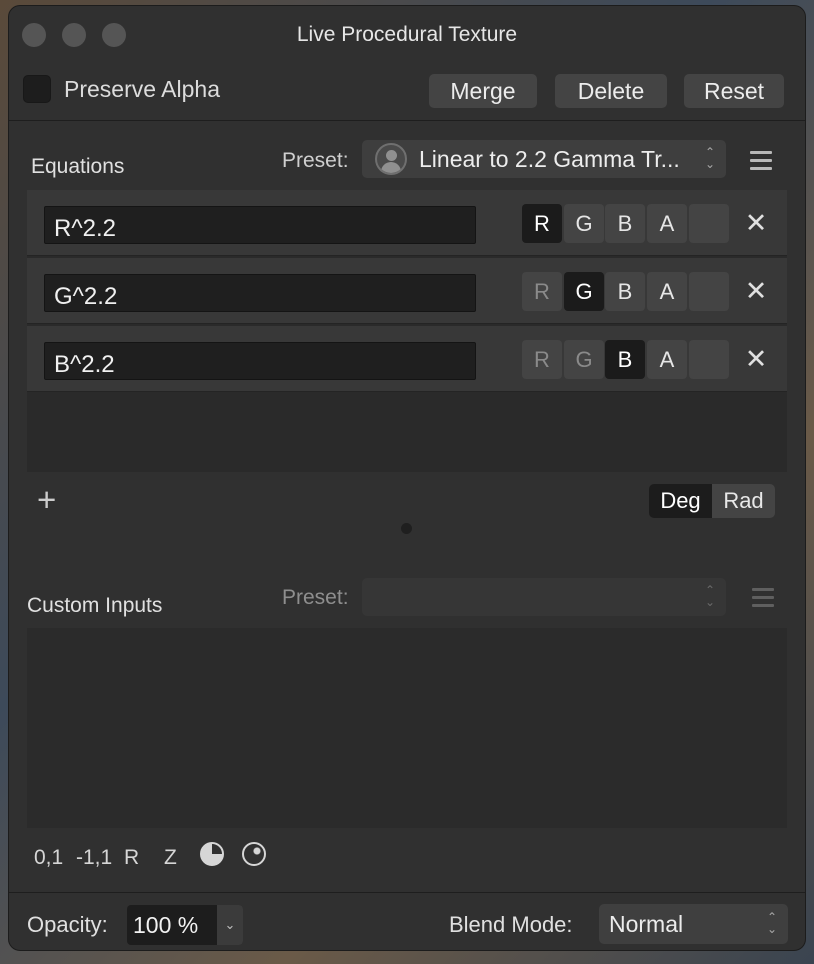  What do you see at coordinates (78, 166) in the screenshot?
I see `equations-section-label: Equations` at bounding box center [78, 166].